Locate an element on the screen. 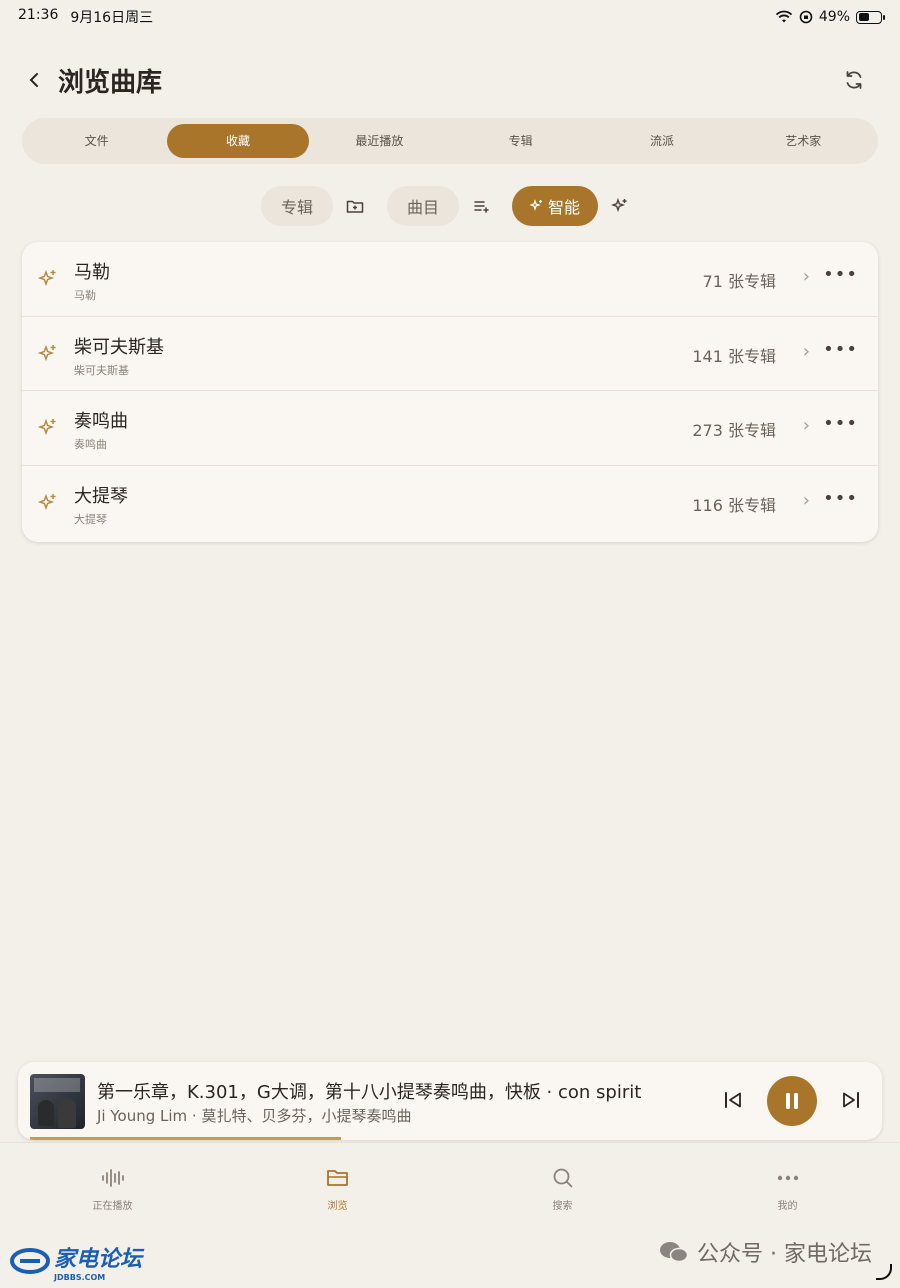 The image size is (900, 1288). filter-smart-chip: 智能 is located at coordinates (555, 206).